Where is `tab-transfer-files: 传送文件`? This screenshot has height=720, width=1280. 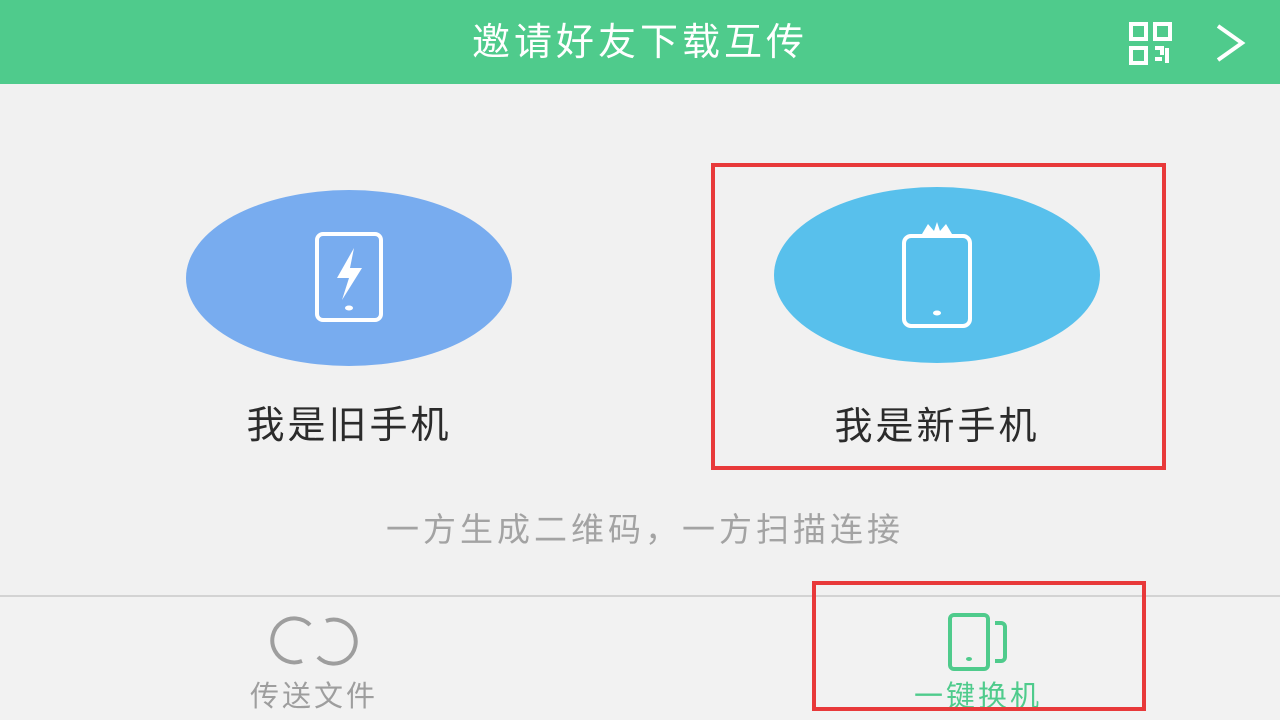
tab-transfer-files: 传送文件 is located at coordinates (314, 658).